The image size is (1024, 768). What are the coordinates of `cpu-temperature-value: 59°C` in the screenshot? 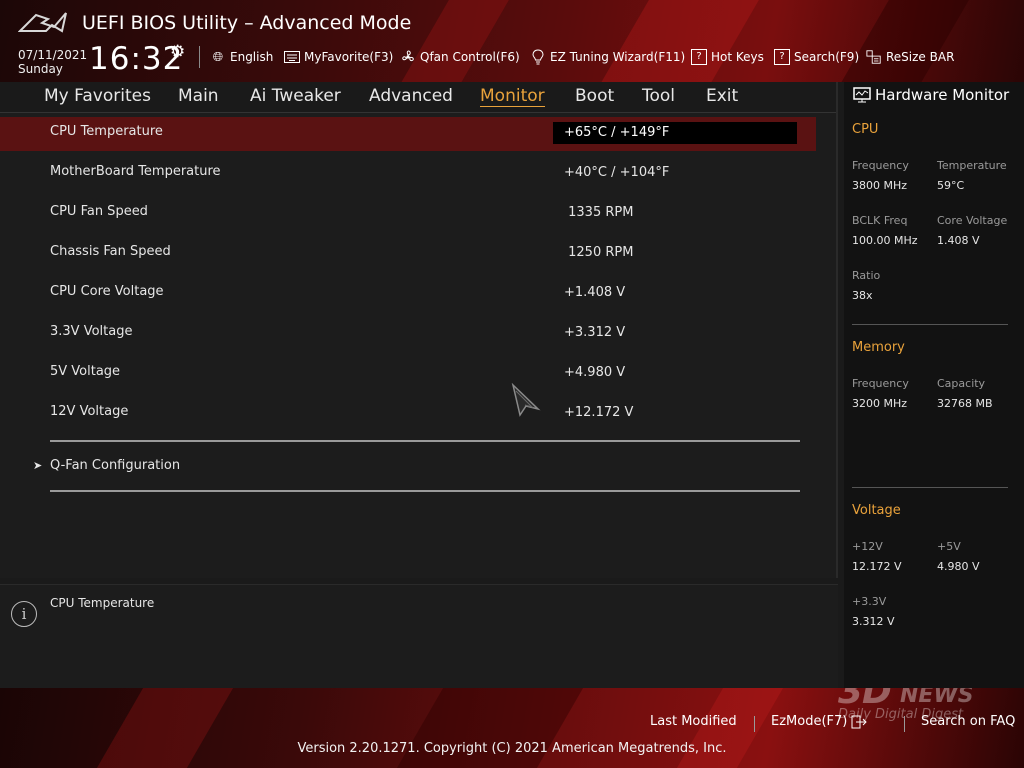 It's located at (951, 185).